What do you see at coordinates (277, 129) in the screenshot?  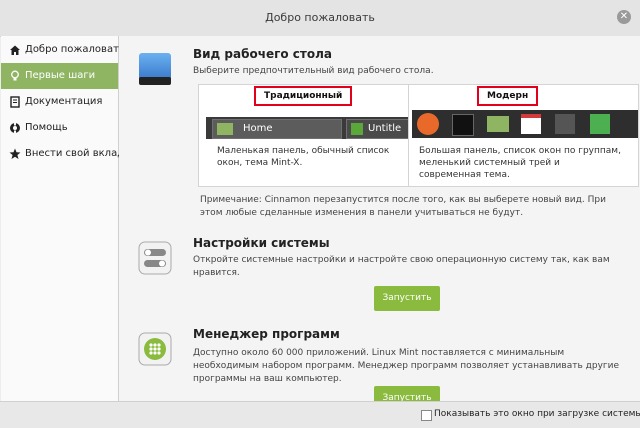 I see `taskbar-item: Home` at bounding box center [277, 129].